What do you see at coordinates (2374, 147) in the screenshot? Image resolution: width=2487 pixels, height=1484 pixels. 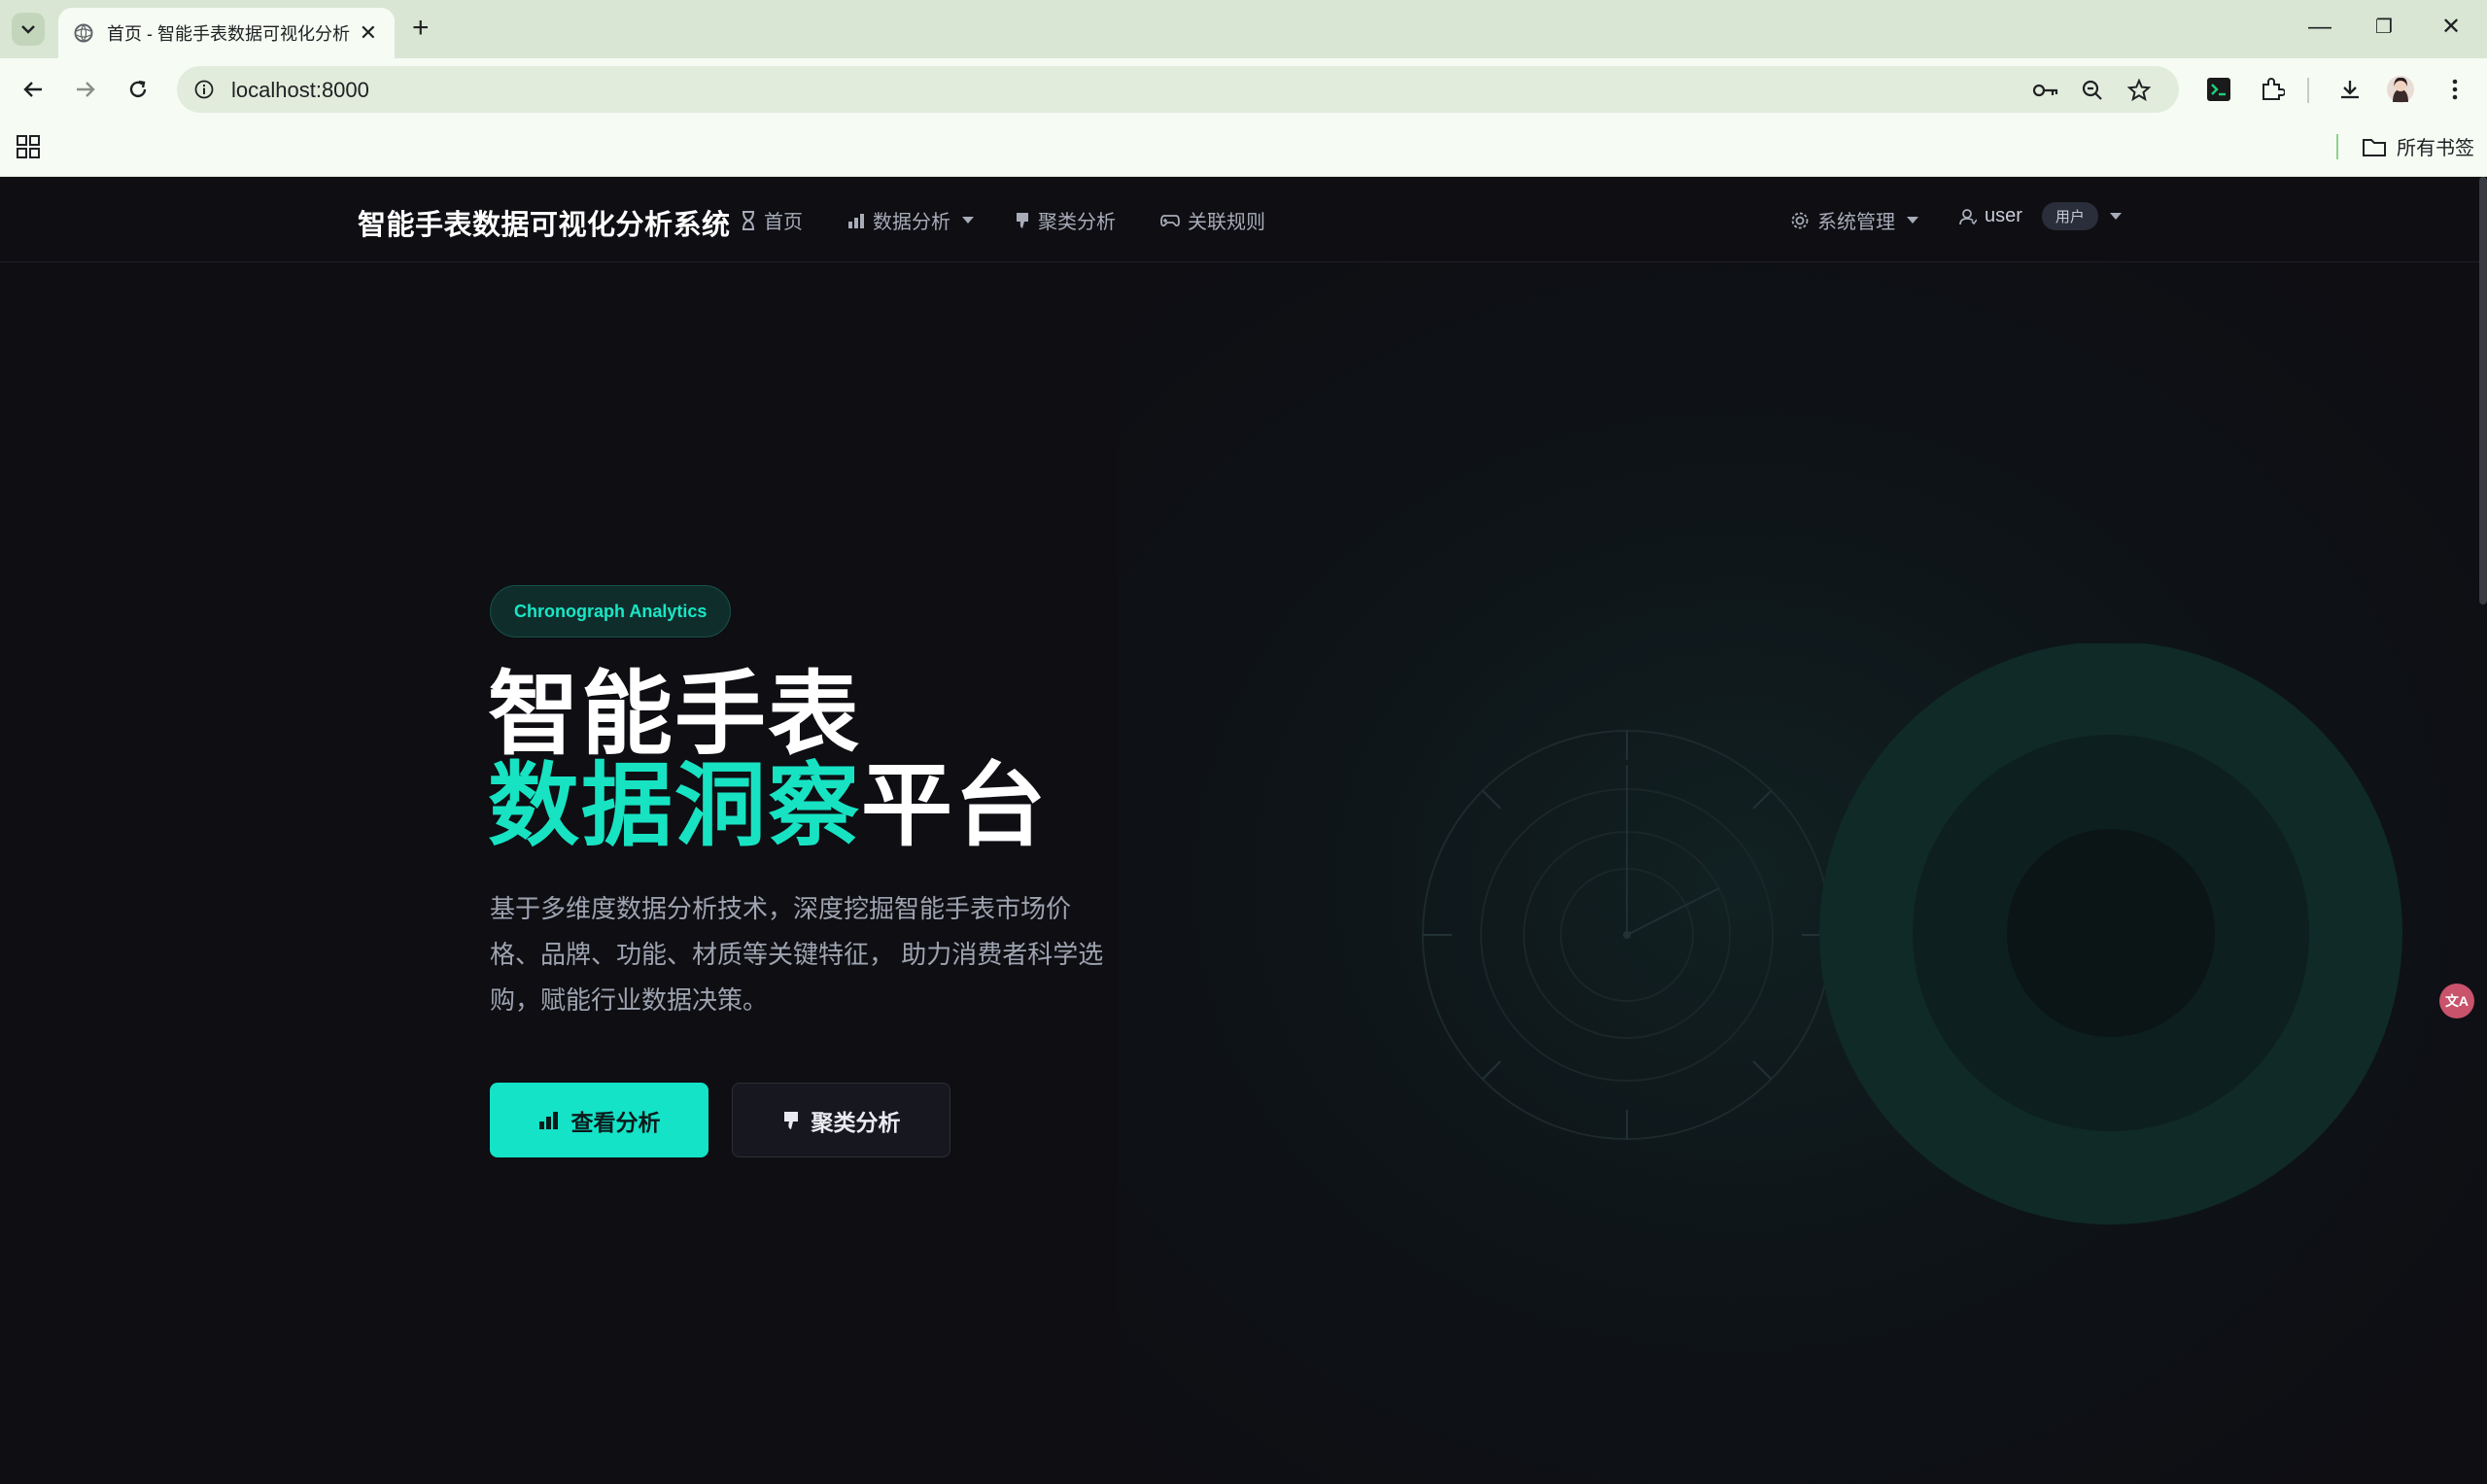 I see `folder-icon` at bounding box center [2374, 147].